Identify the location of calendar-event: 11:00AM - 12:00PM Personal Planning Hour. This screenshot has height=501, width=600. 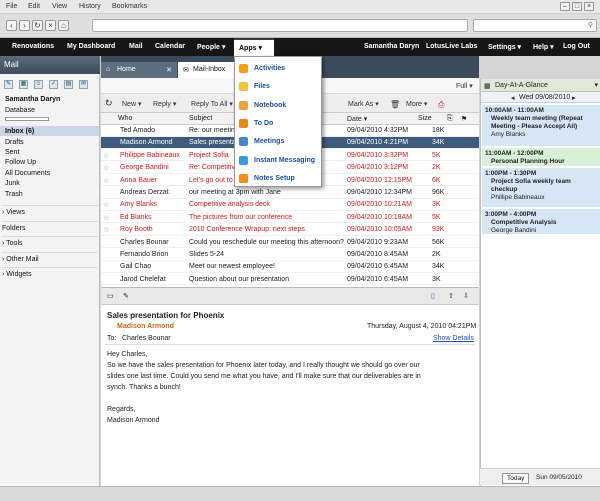
(541, 157).